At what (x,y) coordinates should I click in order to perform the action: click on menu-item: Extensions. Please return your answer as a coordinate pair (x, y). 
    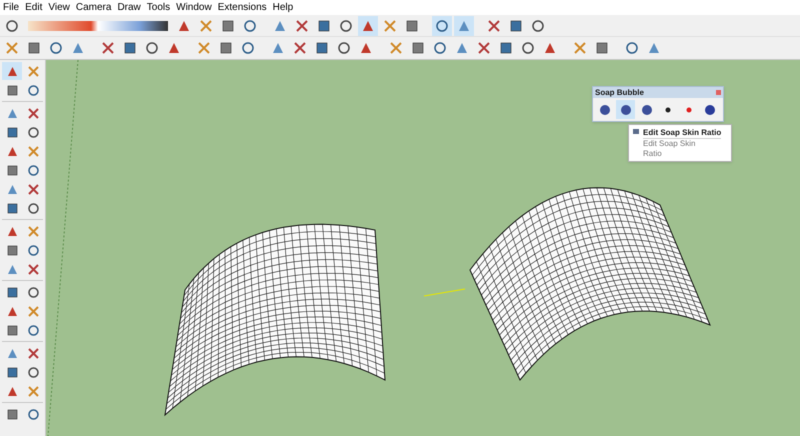
    Looking at the image, I should click on (242, 7).